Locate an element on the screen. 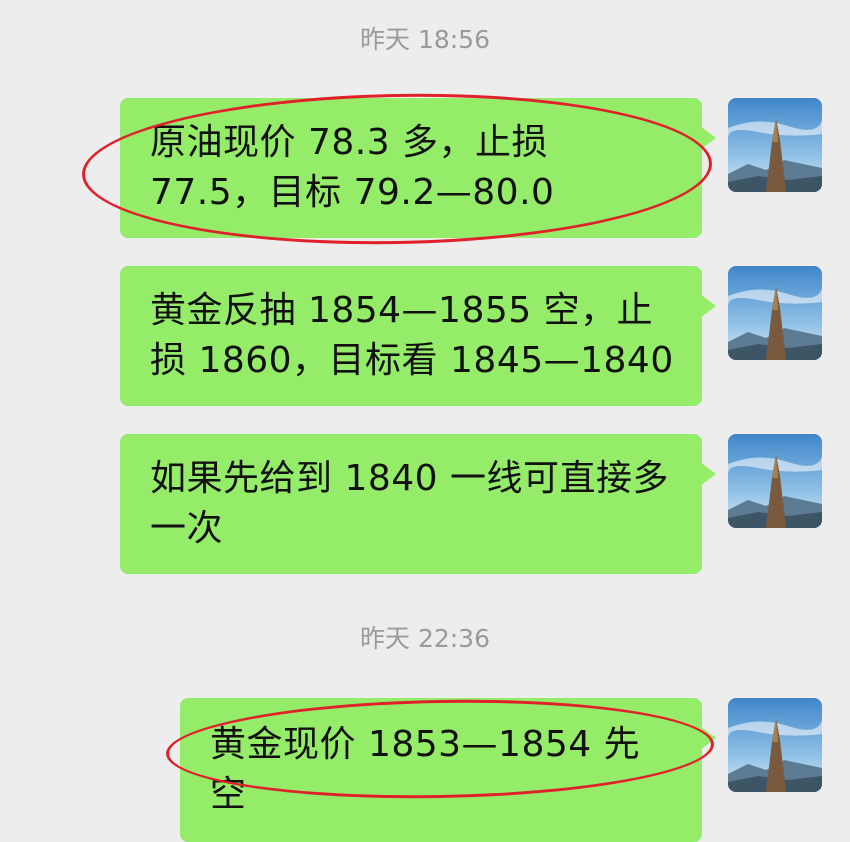 This screenshot has width=850, height=842. message-row: 黄金反抽 1854—1855 空，止损 1860，目标看 1845—1840 is located at coordinates (471, 336).